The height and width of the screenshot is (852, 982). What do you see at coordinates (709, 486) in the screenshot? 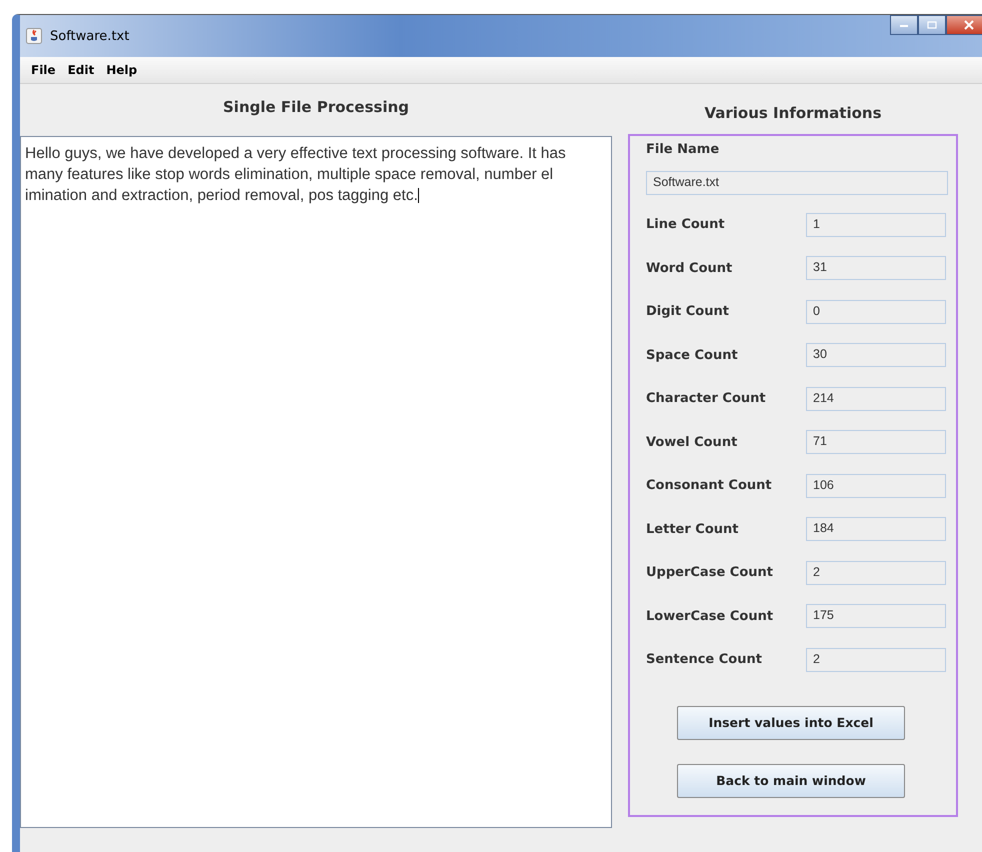
I see `field-label: Consonant Count` at bounding box center [709, 486].